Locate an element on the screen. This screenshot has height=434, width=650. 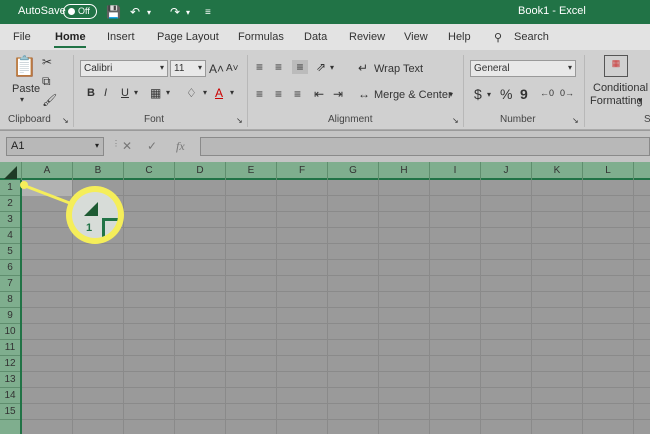
row-header: 3 is located at coordinates (10, 220).